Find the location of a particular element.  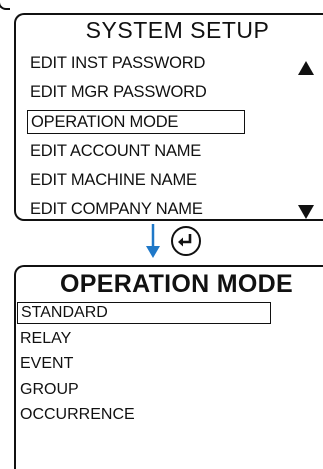

mode-item-occurrence: OCCURRENCE is located at coordinates (145, 415).